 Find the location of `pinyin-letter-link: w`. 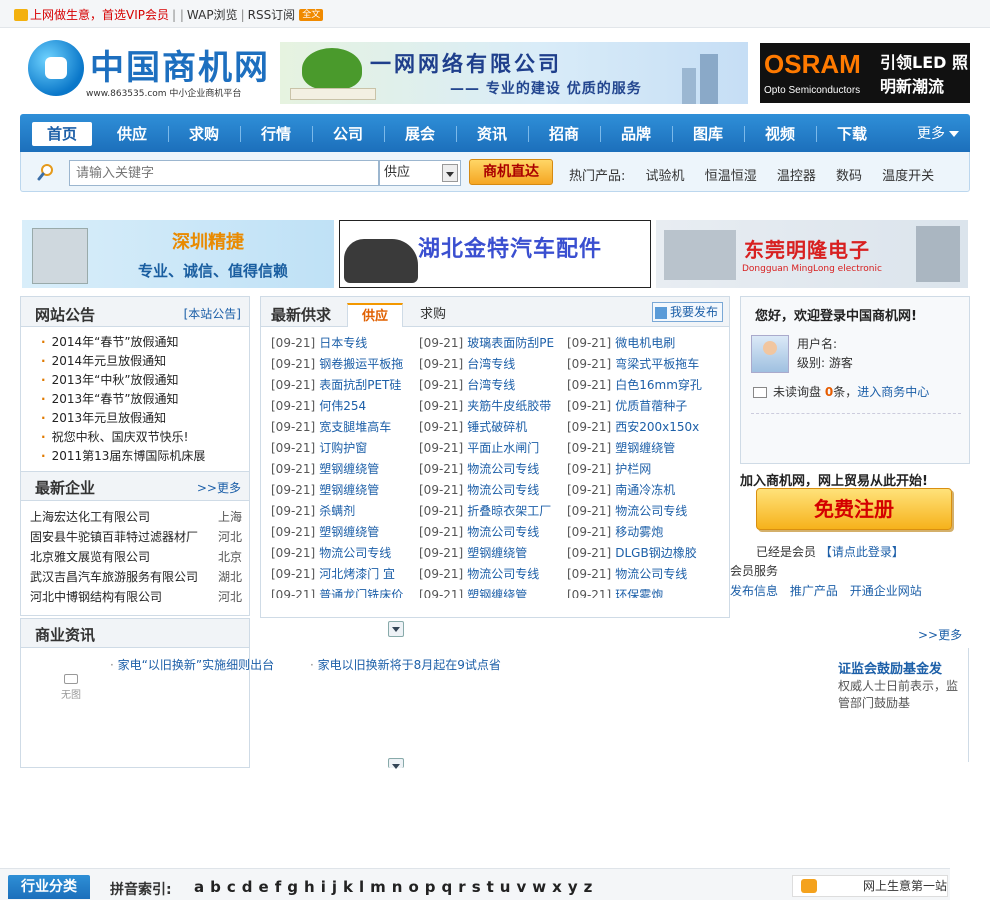

pinyin-letter-link: w is located at coordinates (540, 887).